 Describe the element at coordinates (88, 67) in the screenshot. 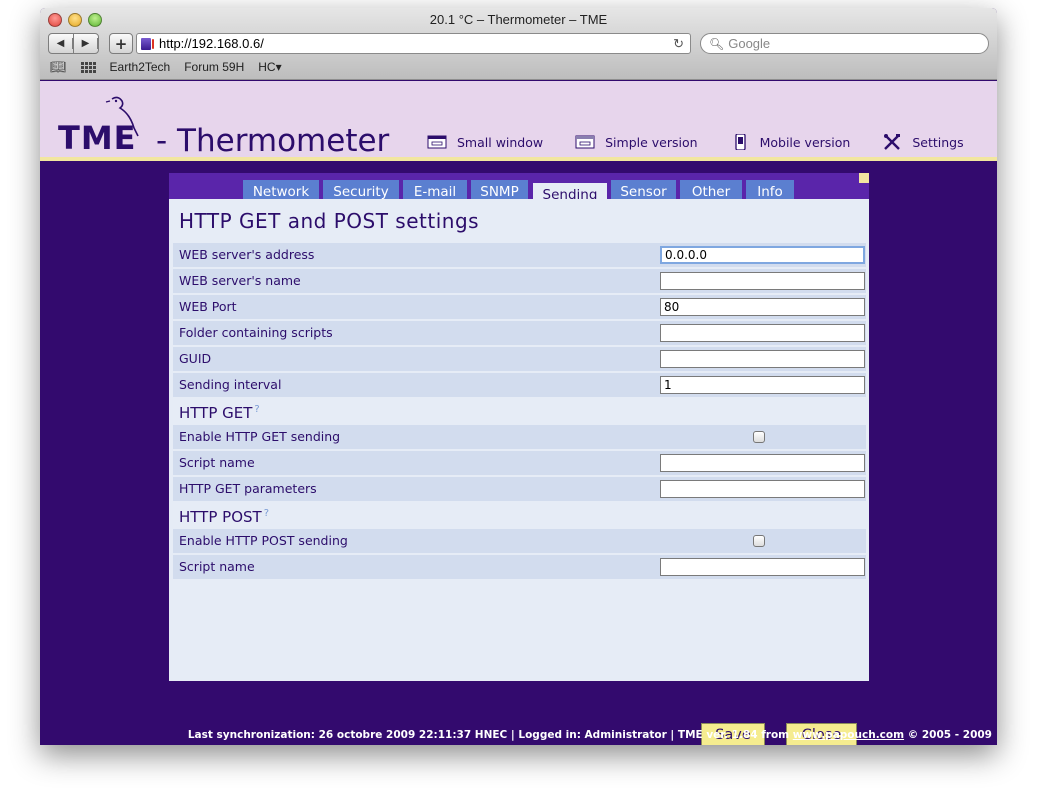

I see `top-sites-grid-icon` at that location.